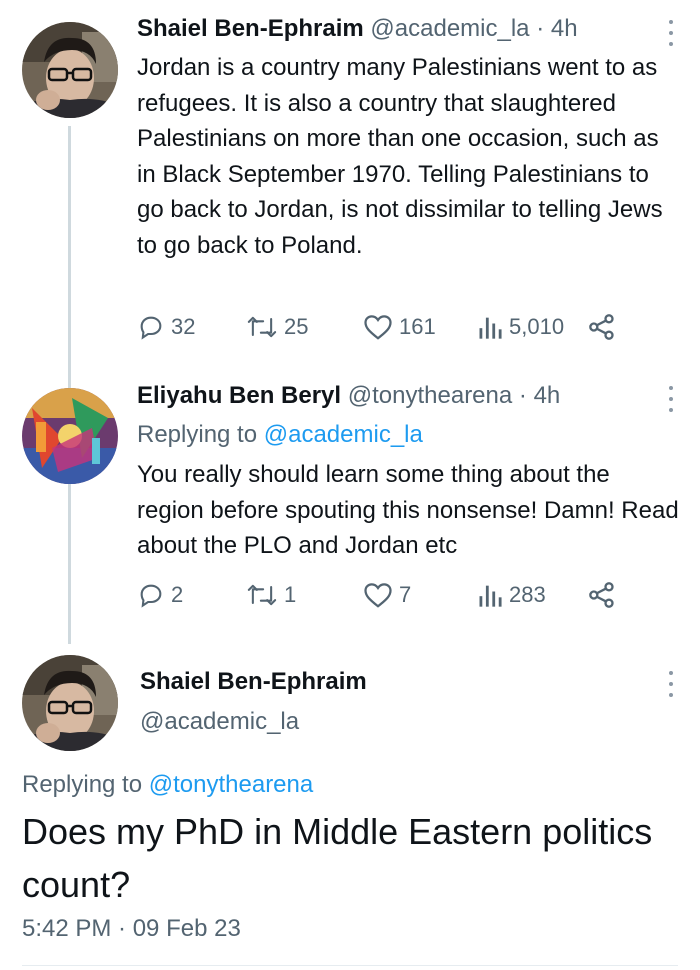 The height and width of the screenshot is (970, 700). Describe the element at coordinates (290, 594) in the screenshot. I see `retweet-count: 1` at that location.